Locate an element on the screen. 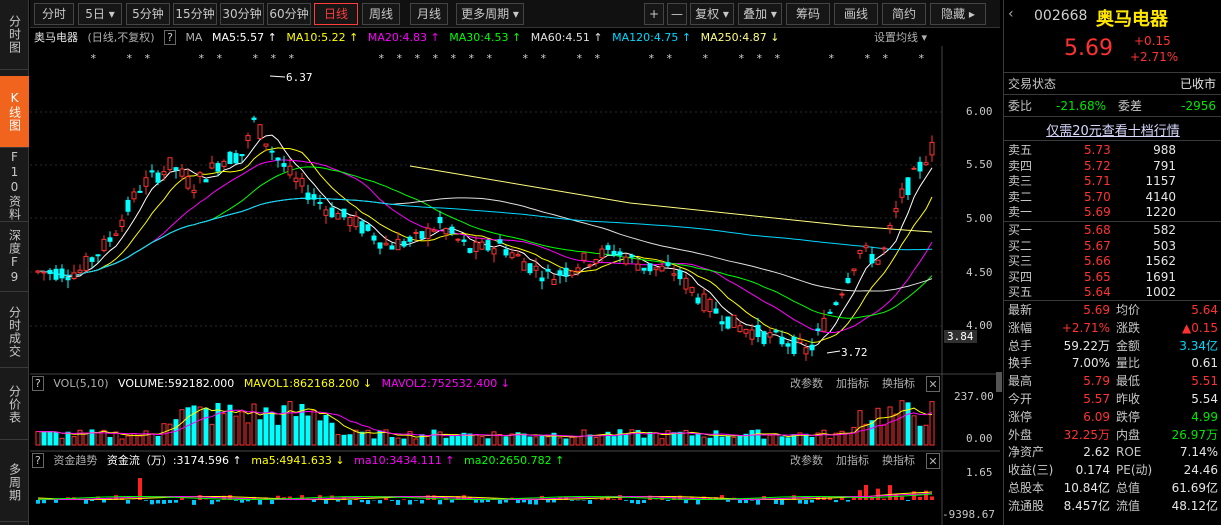 The height and width of the screenshot is (525, 1221). asks-row: 卖四 5.72 791 is located at coordinates (1112, 166).